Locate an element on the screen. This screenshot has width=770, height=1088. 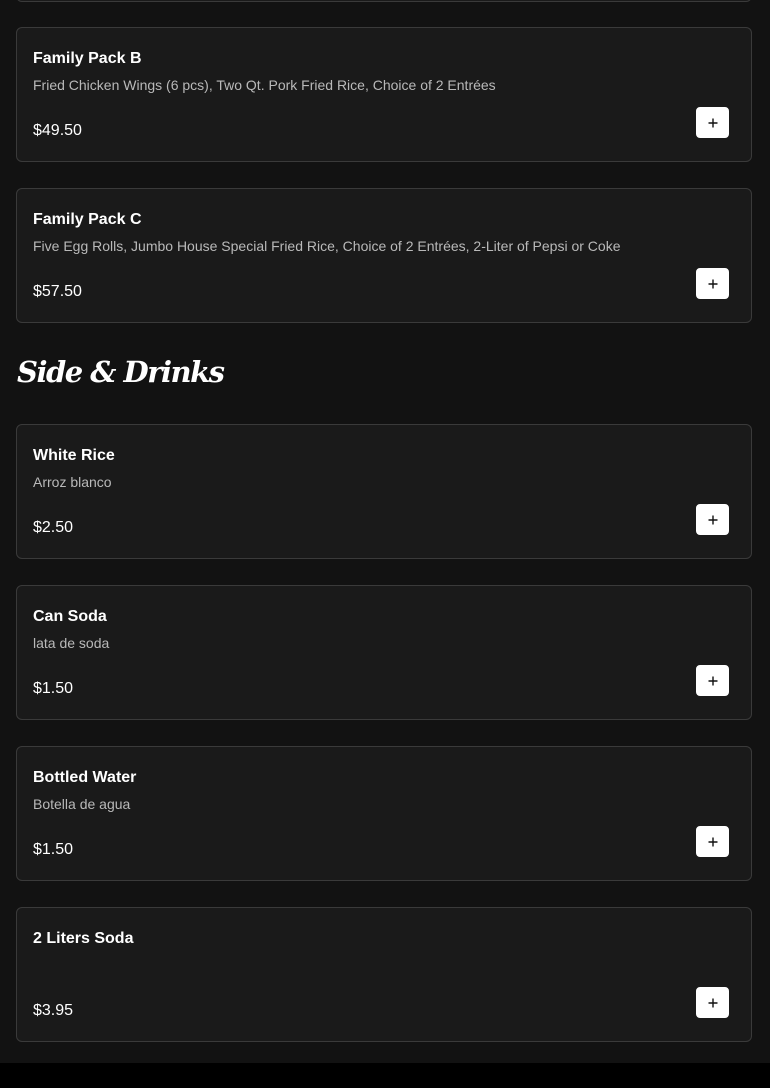
menu-item-card: Can Soda lata de soda $1.50 is located at coordinates (384, 652).